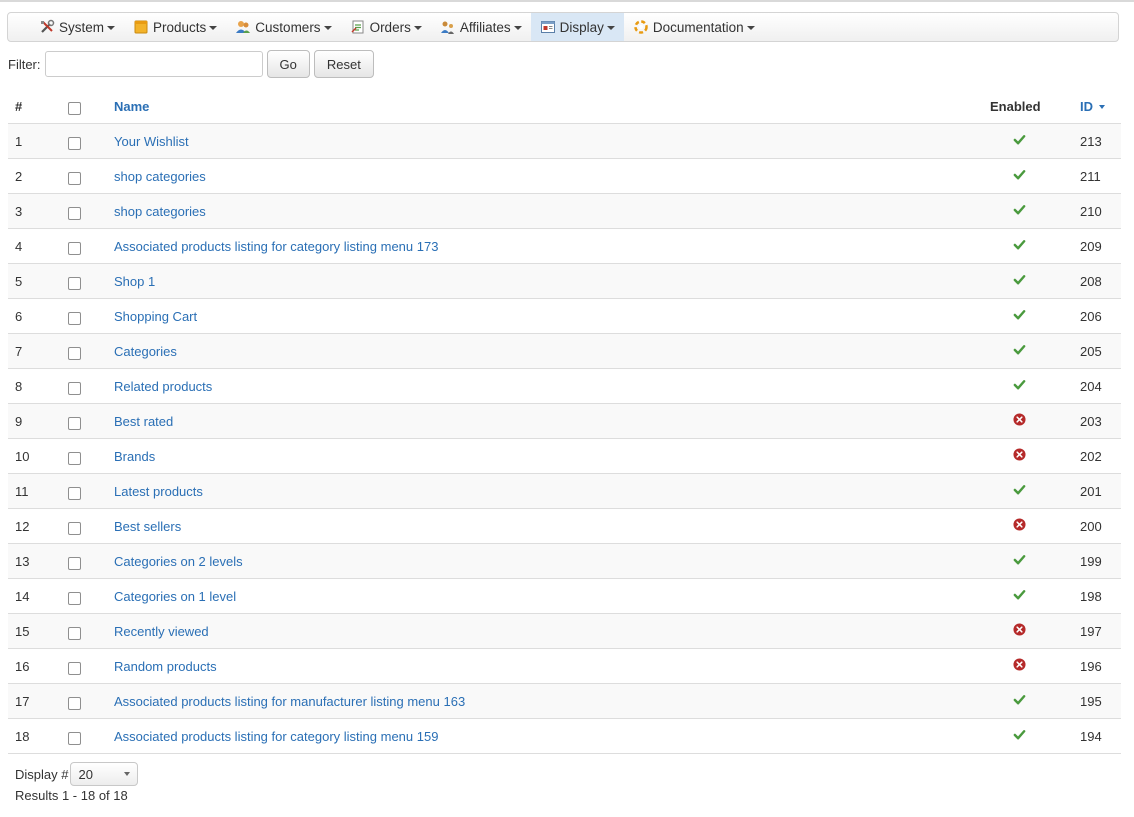 The width and height of the screenshot is (1134, 817). What do you see at coordinates (552, 106) in the screenshot?
I see `column-header-name: Name` at bounding box center [552, 106].